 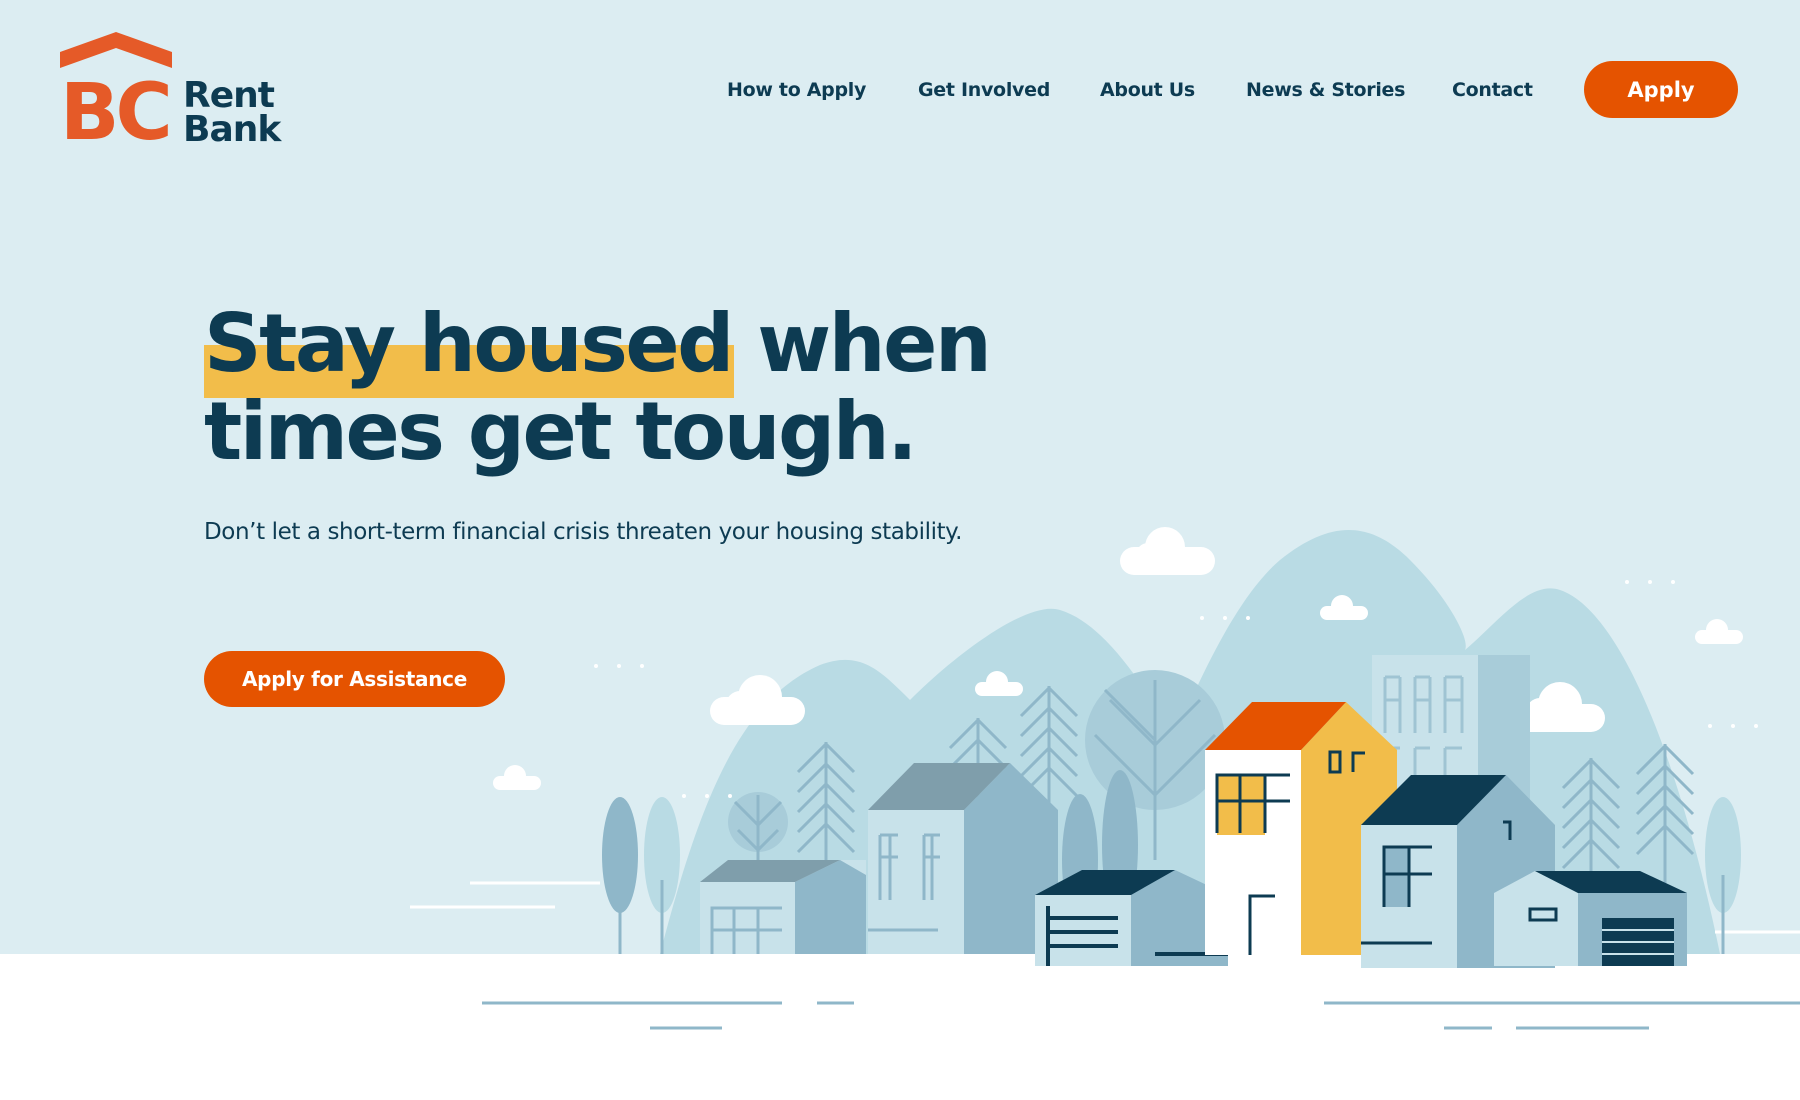 What do you see at coordinates (796, 90) in the screenshot?
I see `nav-link-how-to-apply: How to Apply` at bounding box center [796, 90].